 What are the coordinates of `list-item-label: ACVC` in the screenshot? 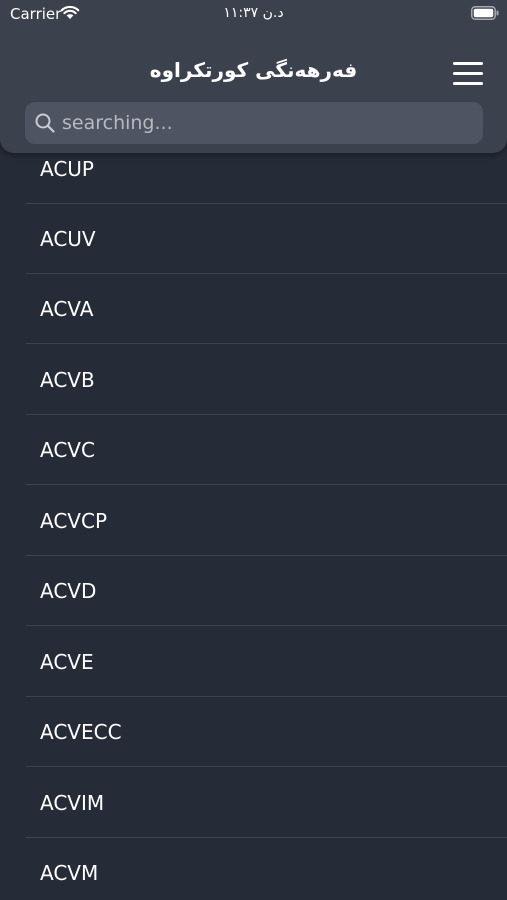 It's located at (67, 450).